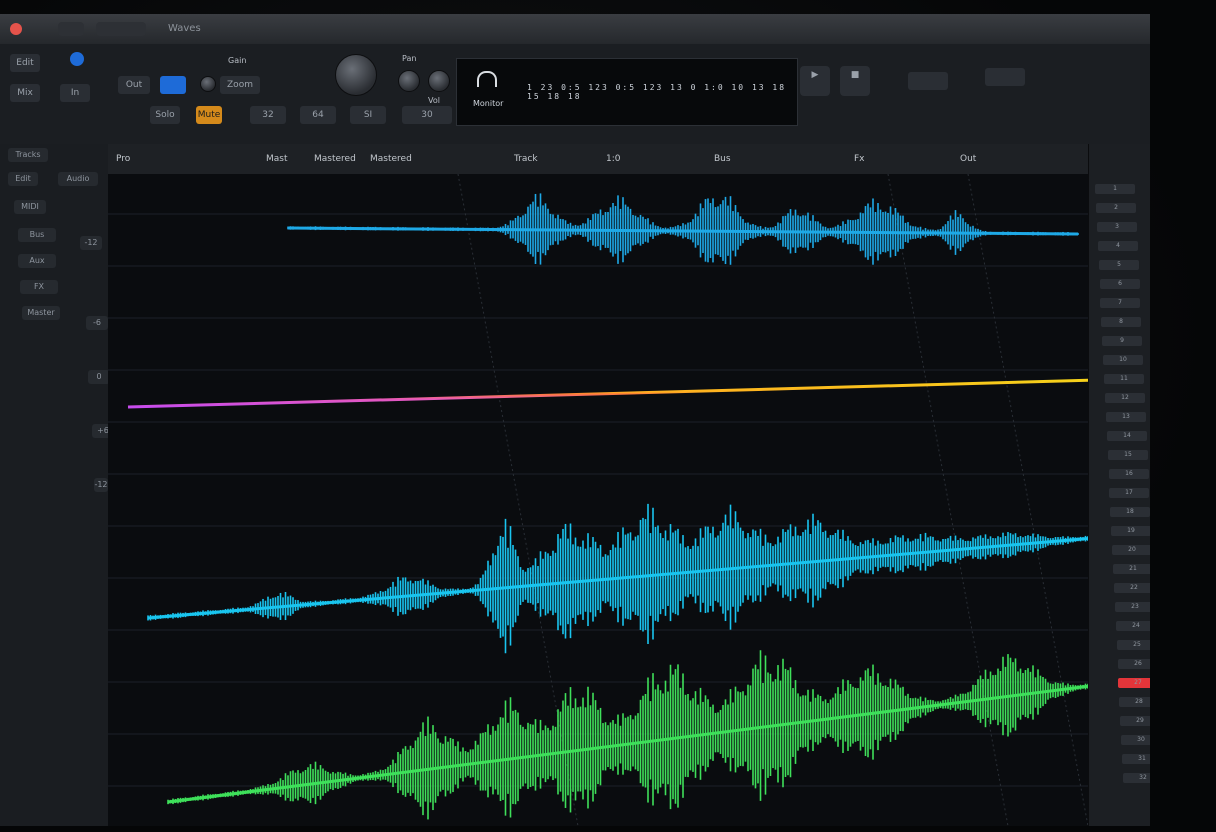  I want to click on channel-button: 20, so click(1131, 550).